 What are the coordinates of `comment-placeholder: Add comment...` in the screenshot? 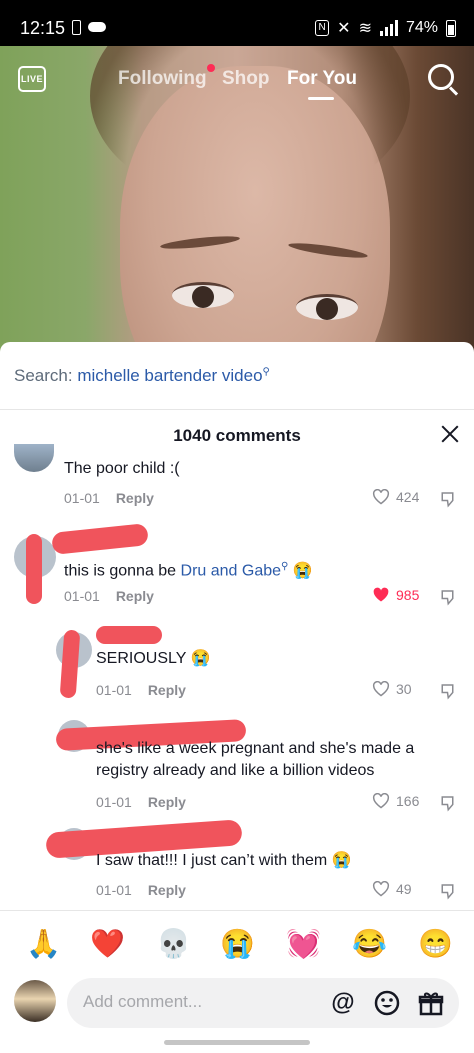 It's located at (143, 1001).